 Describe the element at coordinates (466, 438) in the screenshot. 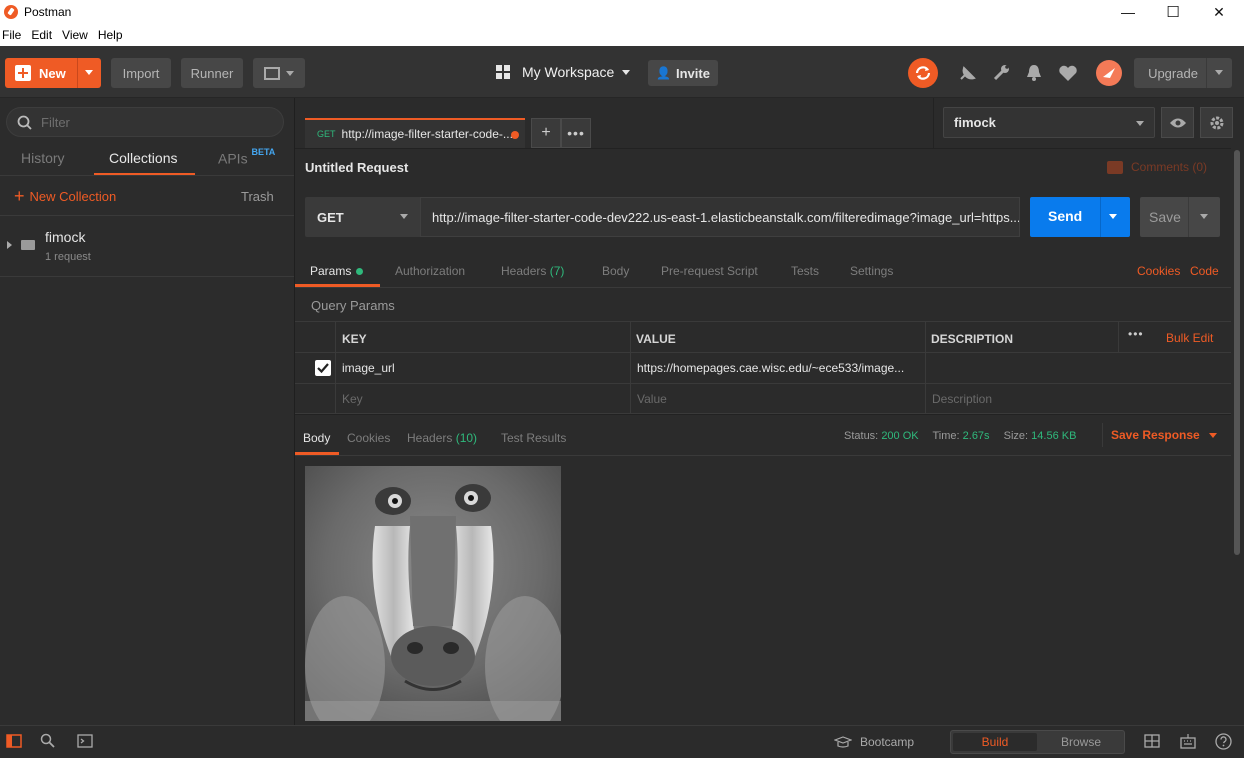

I see `response-headers-count: (10)` at that location.